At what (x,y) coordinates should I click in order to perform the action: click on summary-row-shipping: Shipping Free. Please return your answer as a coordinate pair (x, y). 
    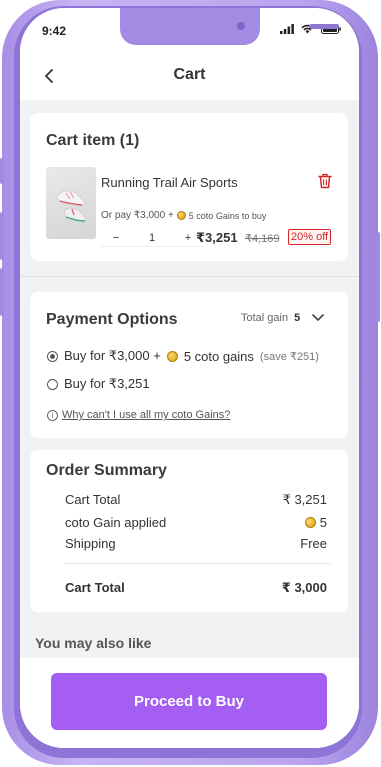
    Looking at the image, I should click on (196, 543).